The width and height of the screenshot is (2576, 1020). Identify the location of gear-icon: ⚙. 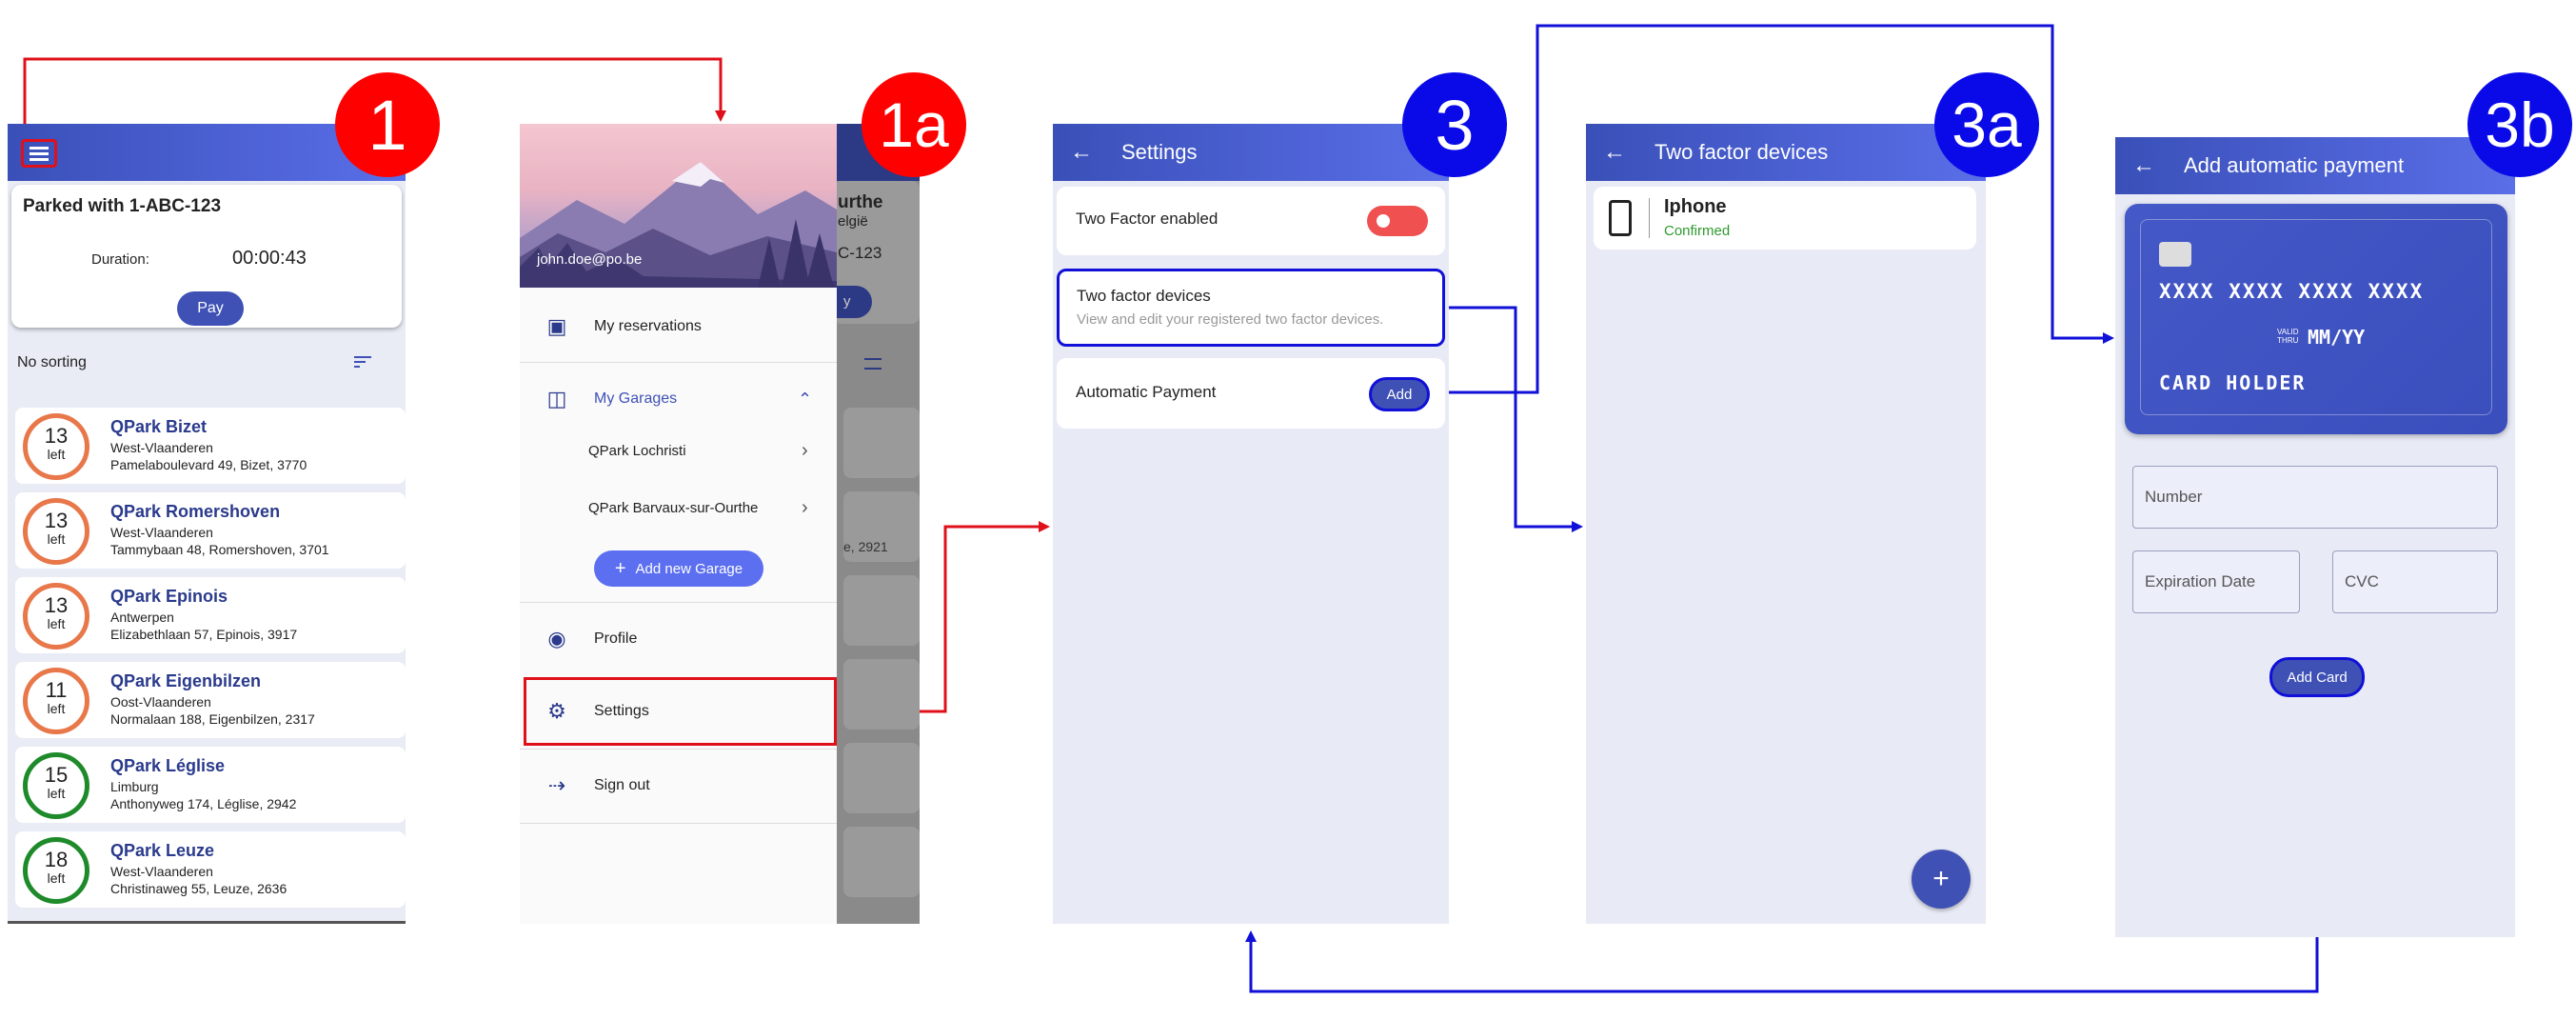
(556, 711).